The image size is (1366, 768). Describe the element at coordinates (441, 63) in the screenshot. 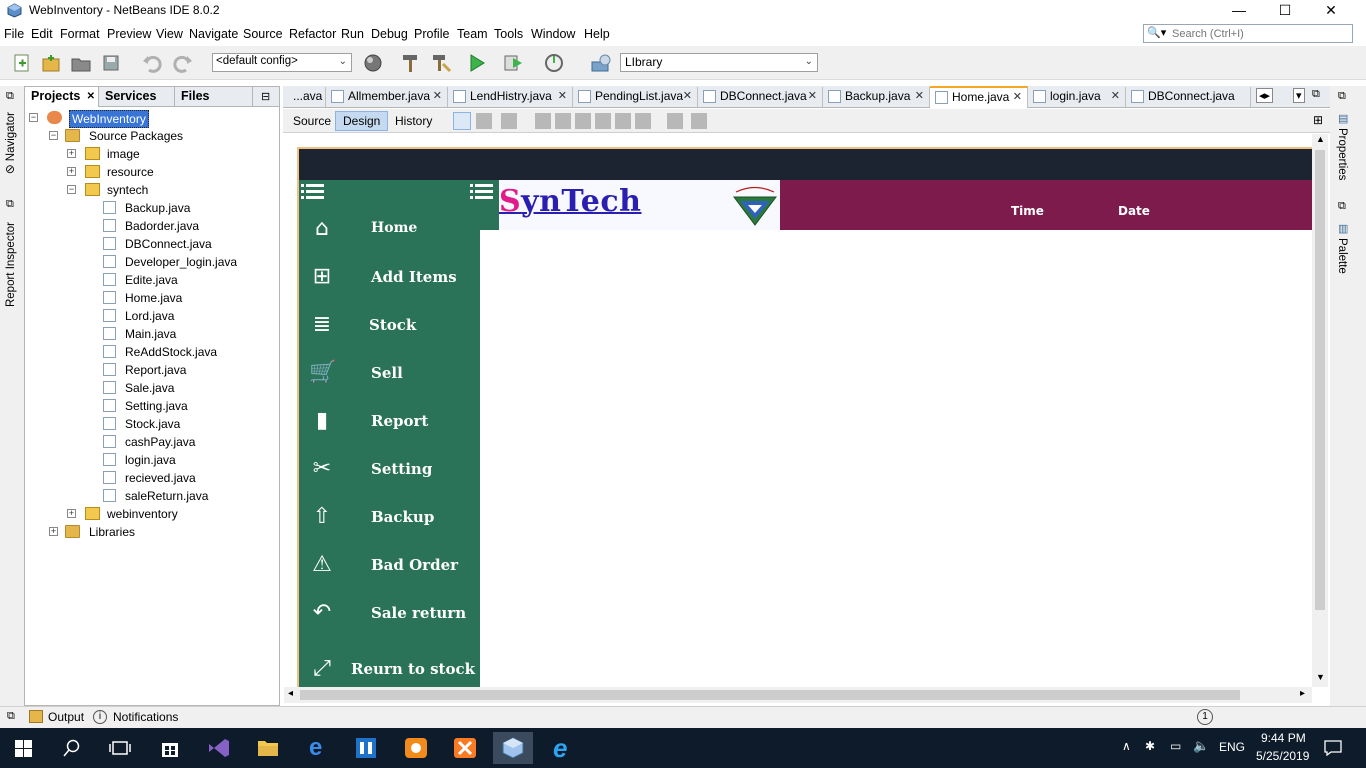

I see `clean-build-icon` at that location.